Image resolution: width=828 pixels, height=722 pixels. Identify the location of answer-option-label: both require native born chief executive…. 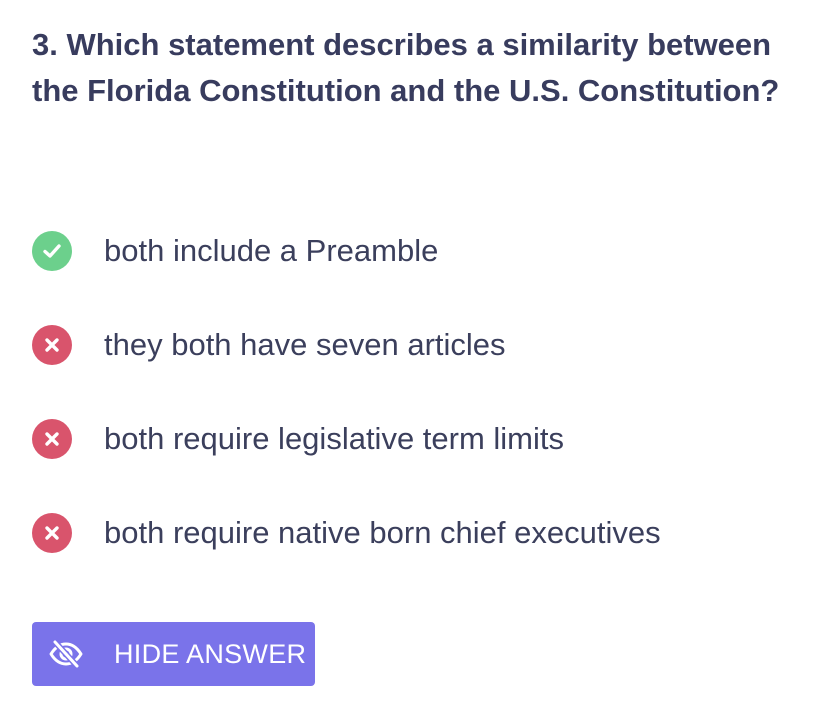
(382, 532).